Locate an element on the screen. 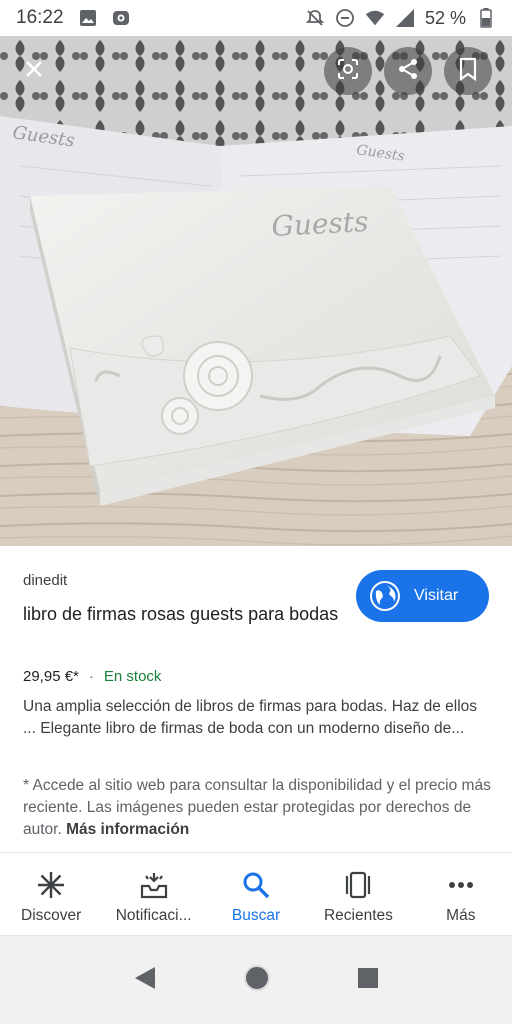 The image size is (512, 1024). system-nav-bar is located at coordinates (256, 980).